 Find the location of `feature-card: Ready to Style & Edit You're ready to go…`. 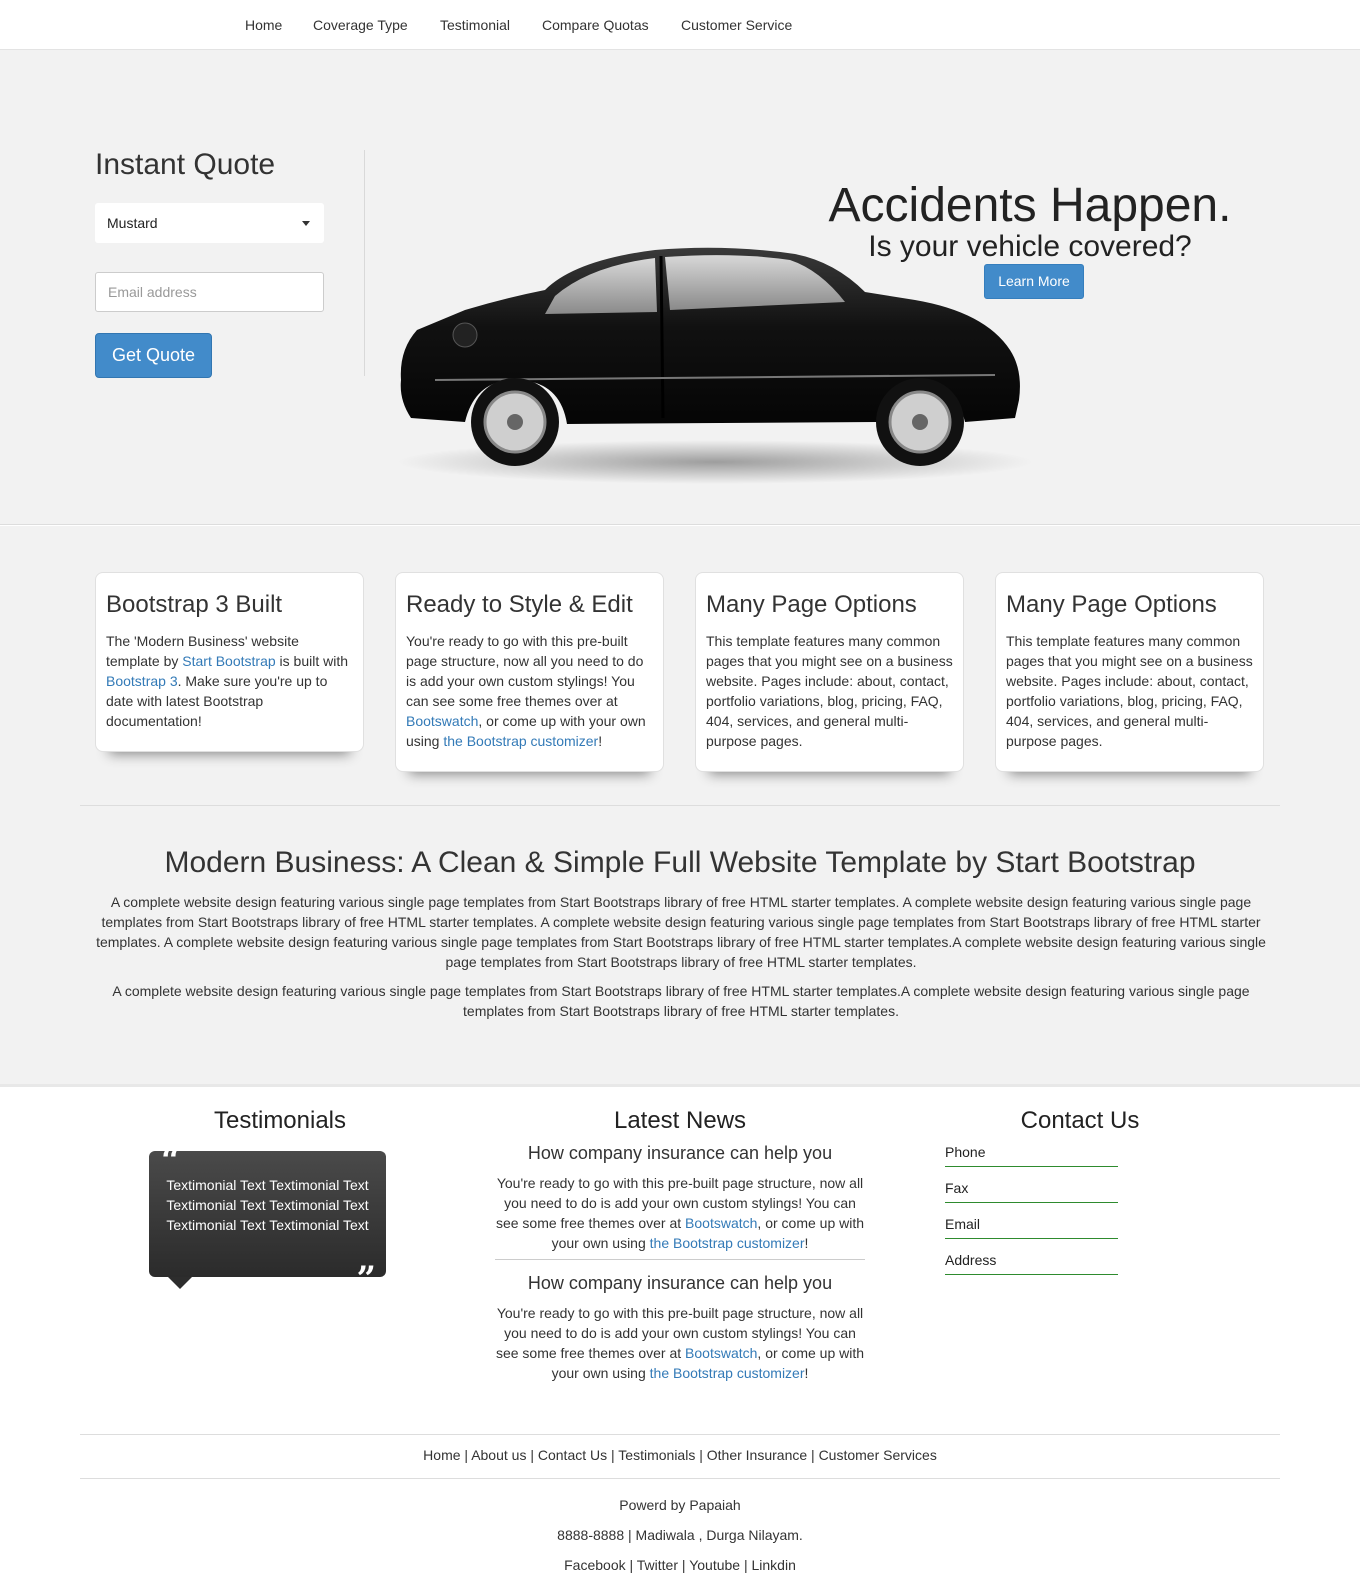

feature-card: Ready to Style & Edit You're ready to go… is located at coordinates (529, 672).